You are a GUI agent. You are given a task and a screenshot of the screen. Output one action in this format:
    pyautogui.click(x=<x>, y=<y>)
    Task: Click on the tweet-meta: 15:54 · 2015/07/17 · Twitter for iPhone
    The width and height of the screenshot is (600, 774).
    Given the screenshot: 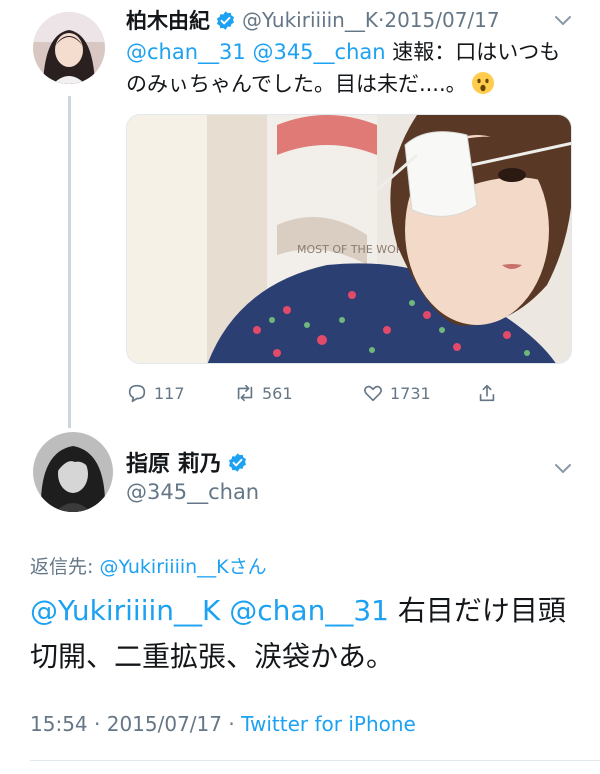 What is the action you would take?
    pyautogui.click(x=223, y=724)
    